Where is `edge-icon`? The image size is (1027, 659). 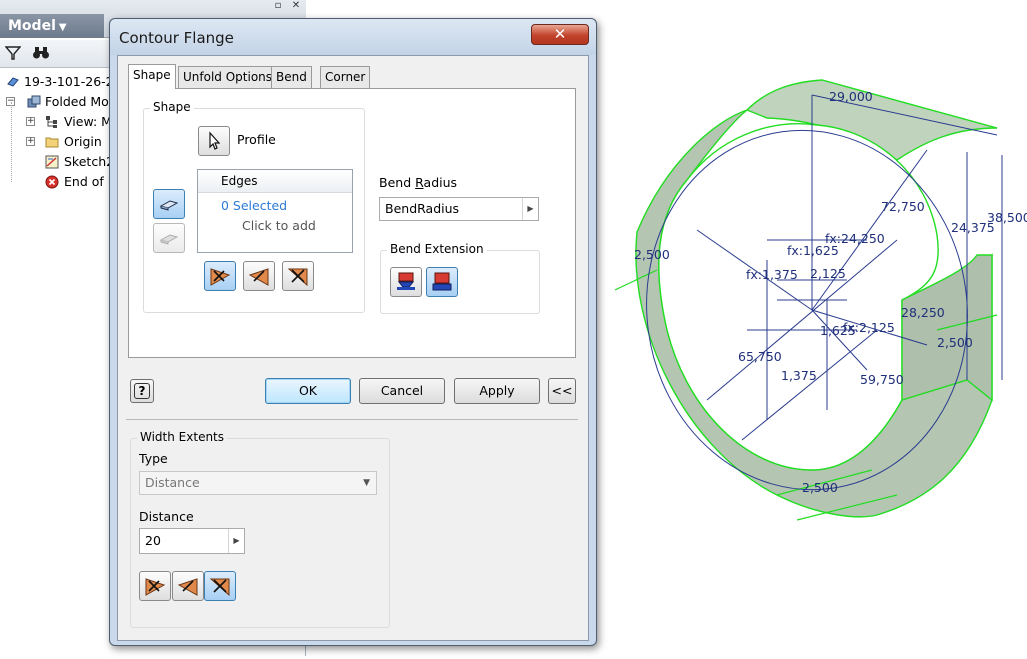
edge-icon is located at coordinates (169, 205).